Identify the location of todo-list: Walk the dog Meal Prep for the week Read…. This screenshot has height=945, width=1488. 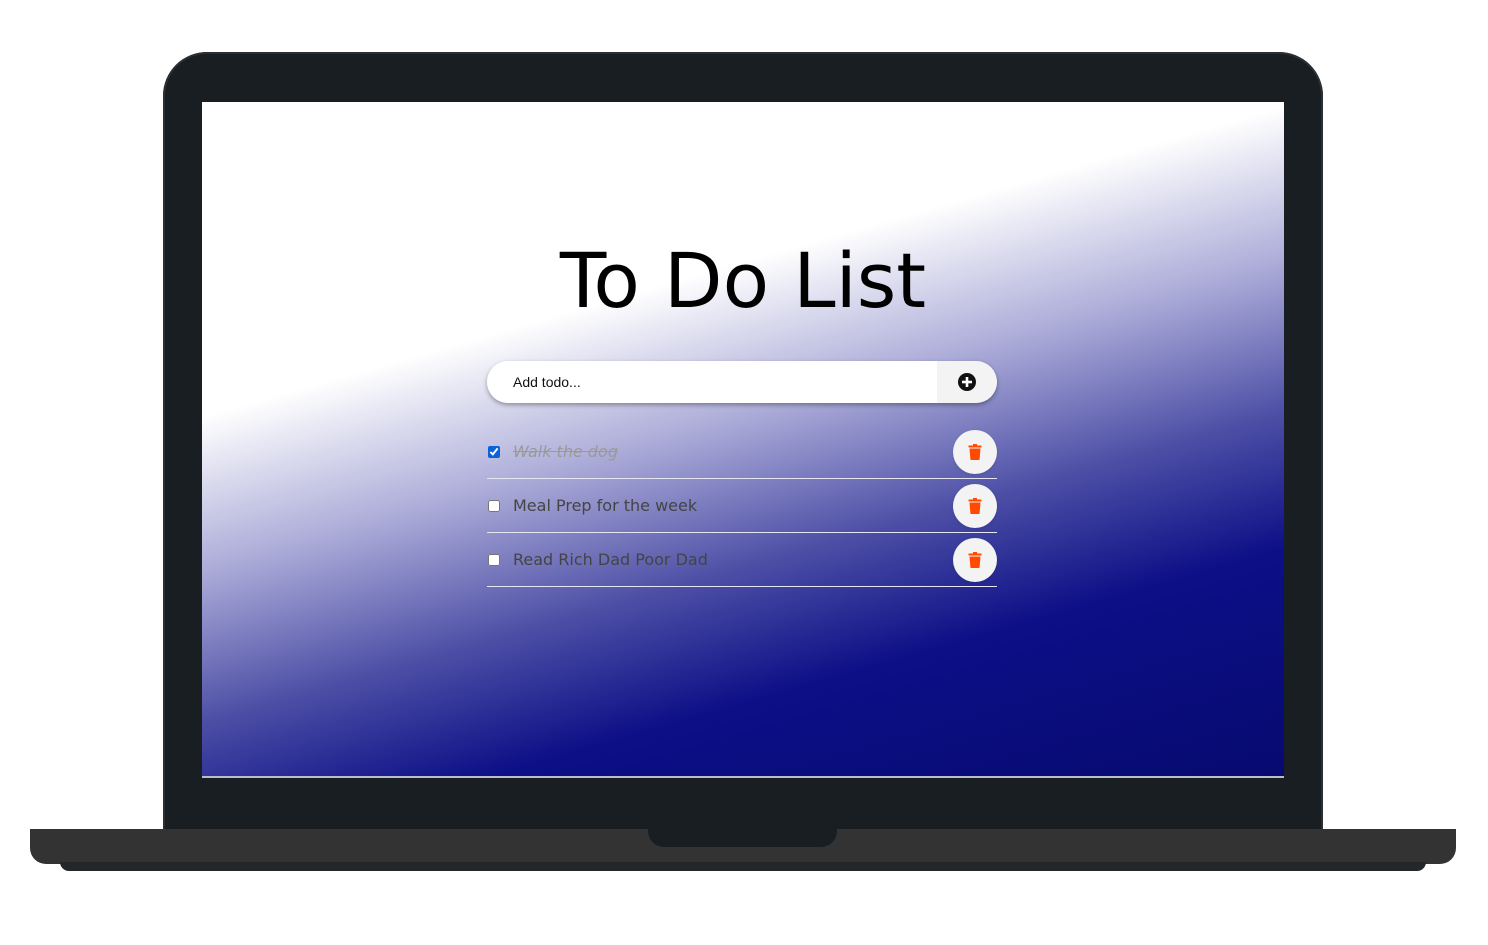
(742, 506).